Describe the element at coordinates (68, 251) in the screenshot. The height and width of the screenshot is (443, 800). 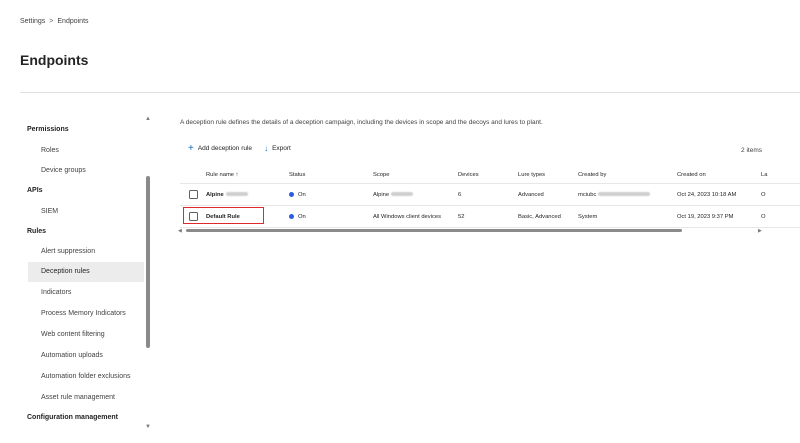
I see `sidebar-item-alert-suppression: Alert suppression` at that location.